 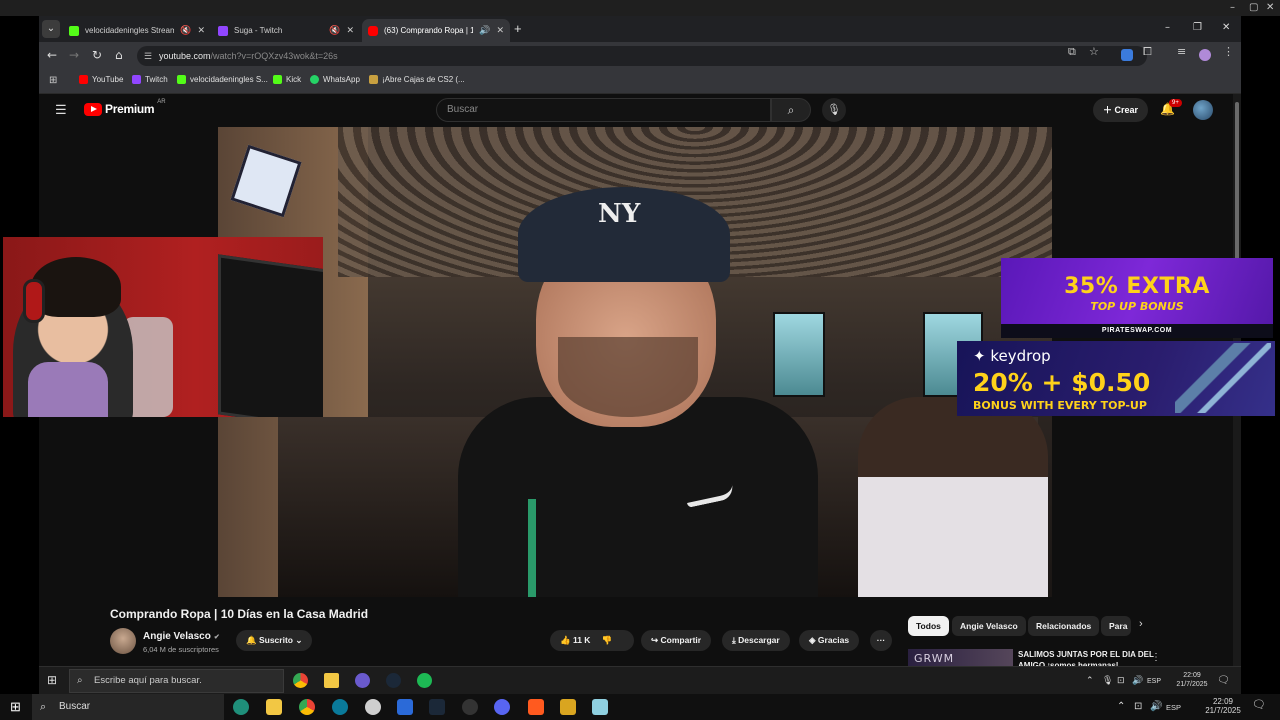 What do you see at coordinates (150, 79) in the screenshot?
I see `bookmark-twitch: Twitch` at bounding box center [150, 79].